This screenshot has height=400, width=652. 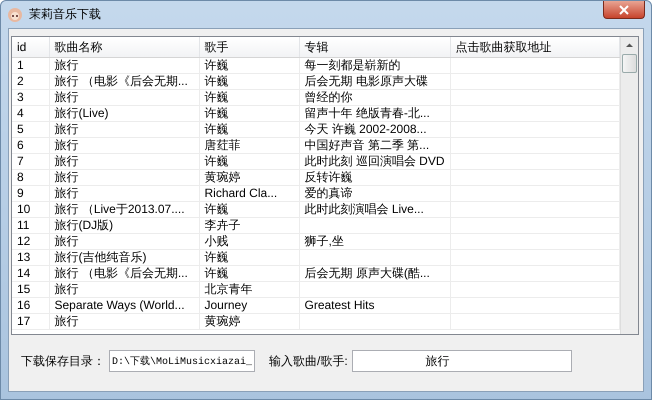 I want to click on table-cell: 旅行(吉他纯音乐), so click(x=124, y=258).